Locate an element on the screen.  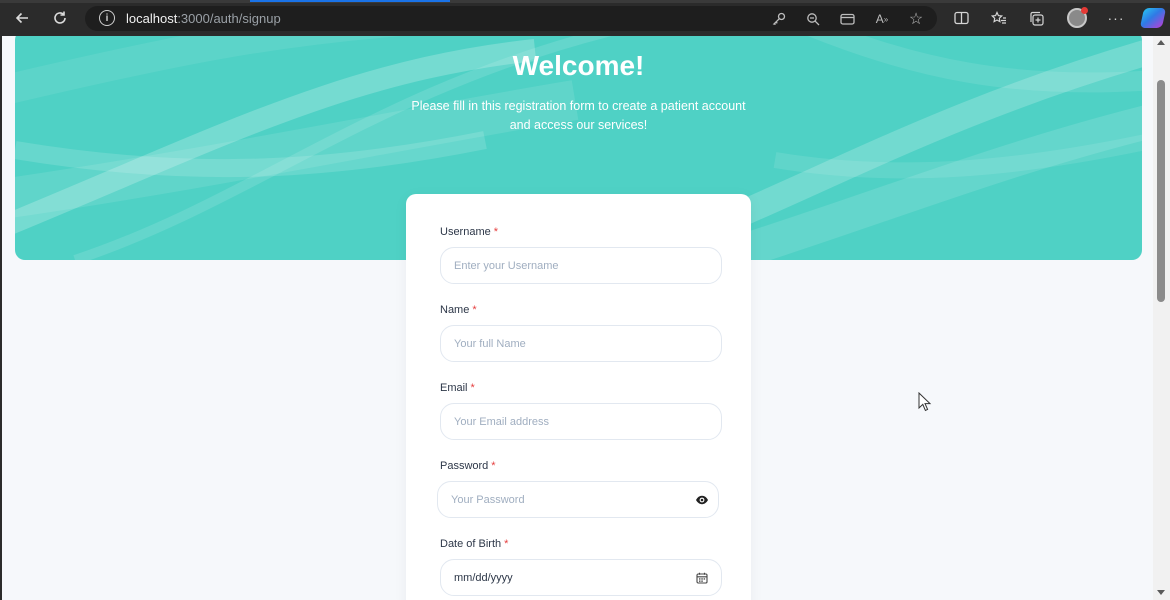
dob-placeholder: mm/dd/yyyy is located at coordinates (483, 578).